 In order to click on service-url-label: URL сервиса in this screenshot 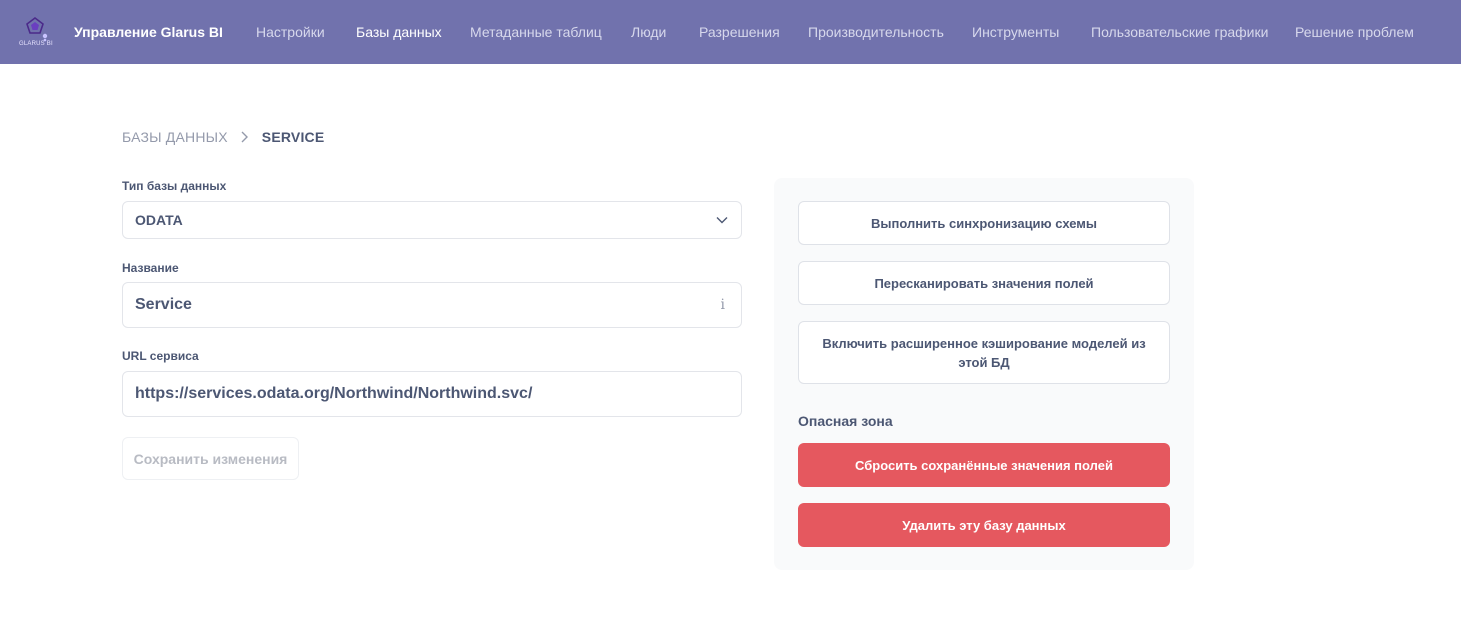, I will do `click(160, 356)`.